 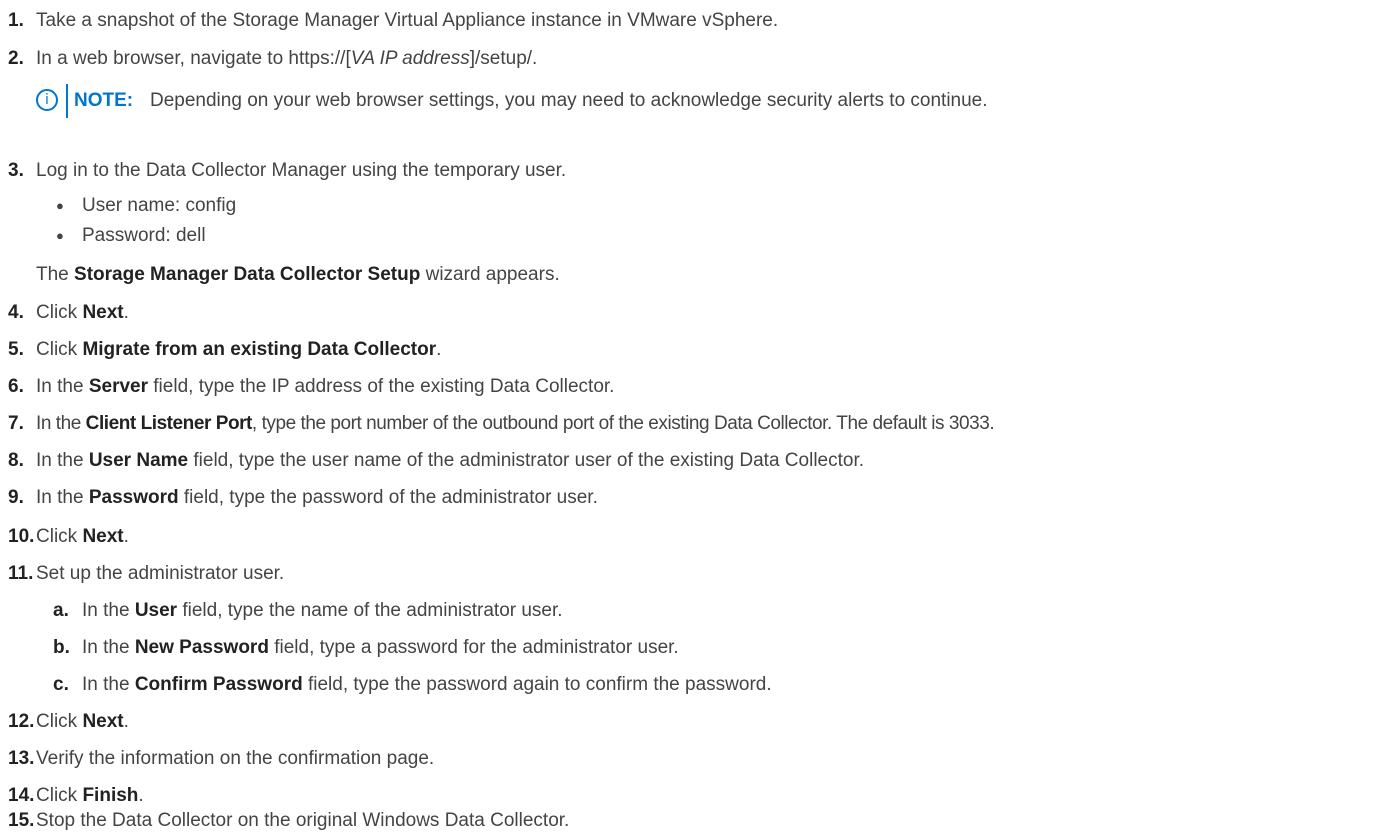 I want to click on step-number: 5., so click(x=16, y=349).